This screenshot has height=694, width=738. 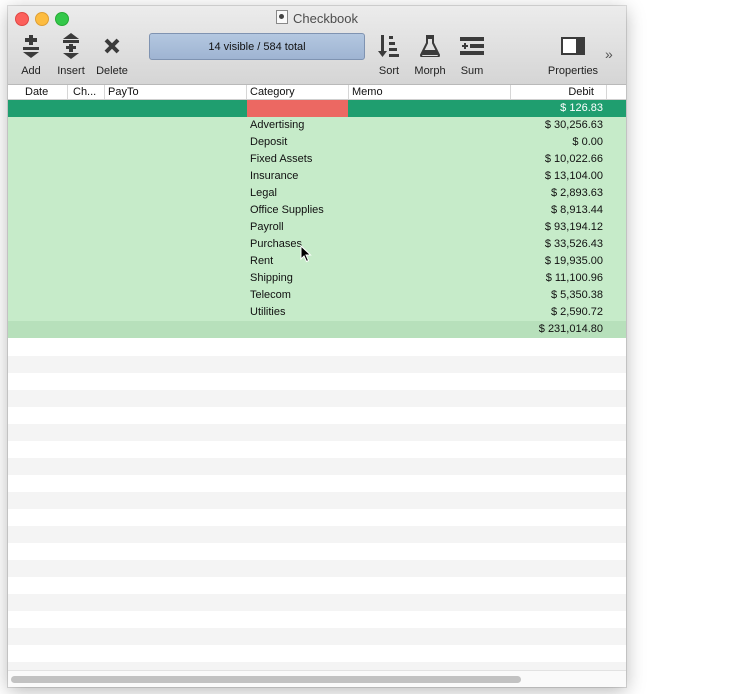 I want to click on row-category: Legal, so click(x=263, y=193).